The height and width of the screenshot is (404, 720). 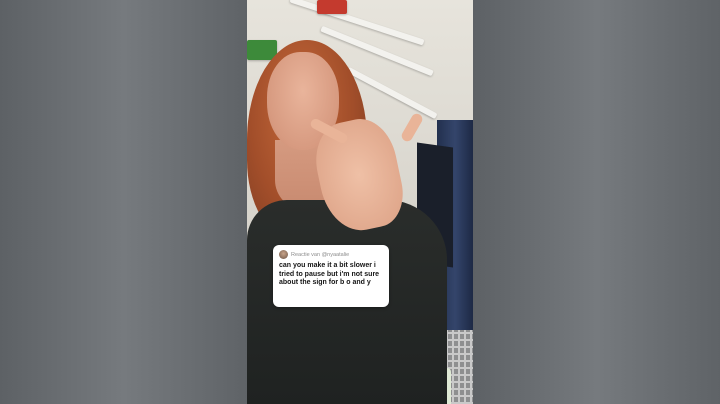 I want to click on reply-label: Reactie van @nyaatalie, so click(x=320, y=254).